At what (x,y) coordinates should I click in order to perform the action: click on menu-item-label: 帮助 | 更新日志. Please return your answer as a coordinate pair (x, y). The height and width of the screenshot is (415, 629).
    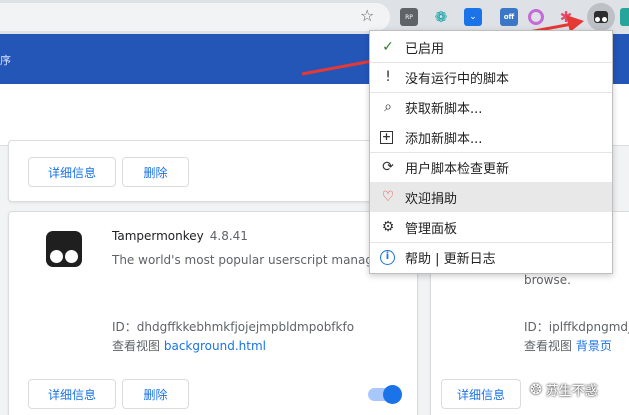
    Looking at the image, I should click on (450, 259).